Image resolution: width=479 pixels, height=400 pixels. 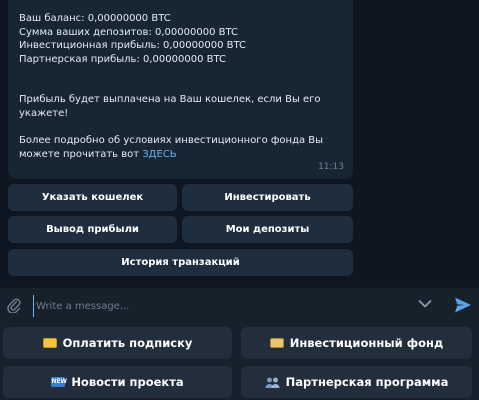 I want to click on paperclip-icon, so click(x=14, y=305).